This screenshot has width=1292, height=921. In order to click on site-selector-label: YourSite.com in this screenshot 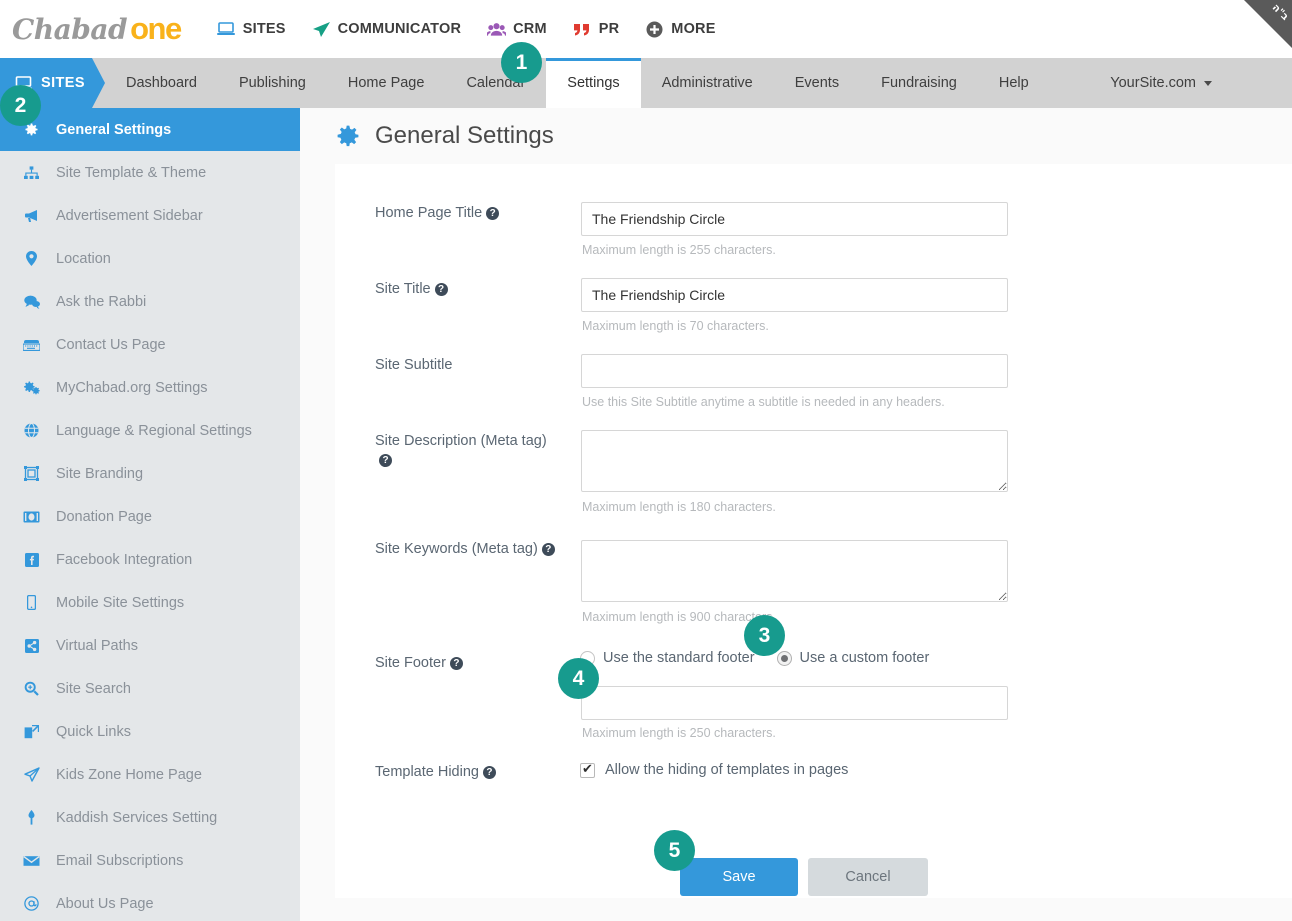, I will do `click(1153, 83)`.